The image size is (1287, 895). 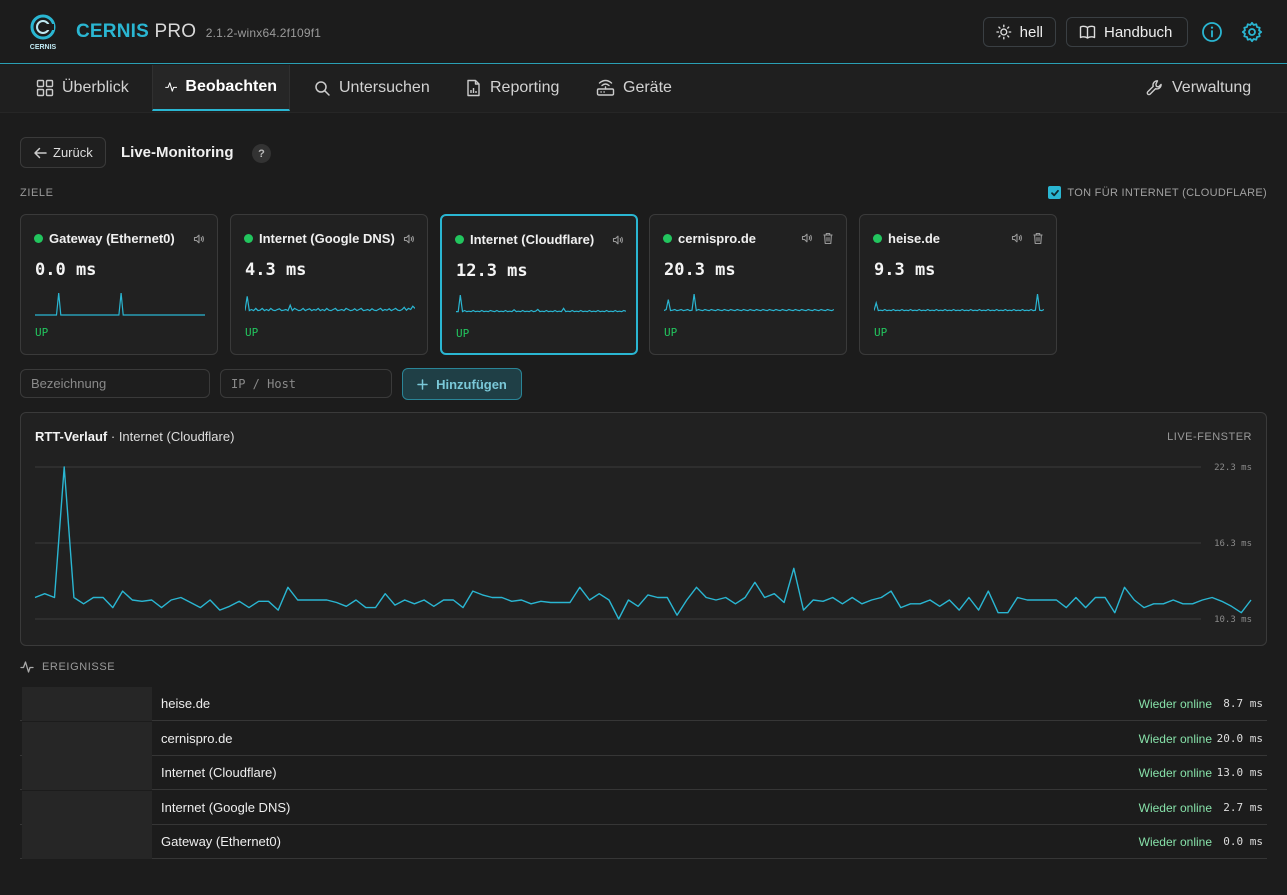 What do you see at coordinates (1239, 738) in the screenshot?
I see `event-rtt: 20.0 ms` at bounding box center [1239, 738].